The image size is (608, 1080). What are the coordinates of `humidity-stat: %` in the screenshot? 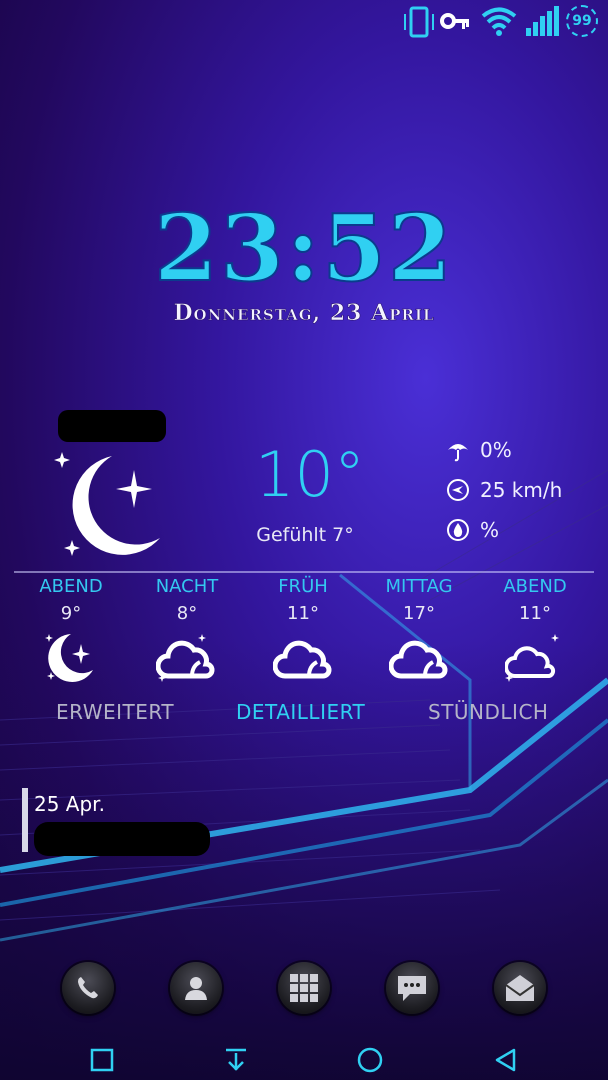 It's located at (472, 530).